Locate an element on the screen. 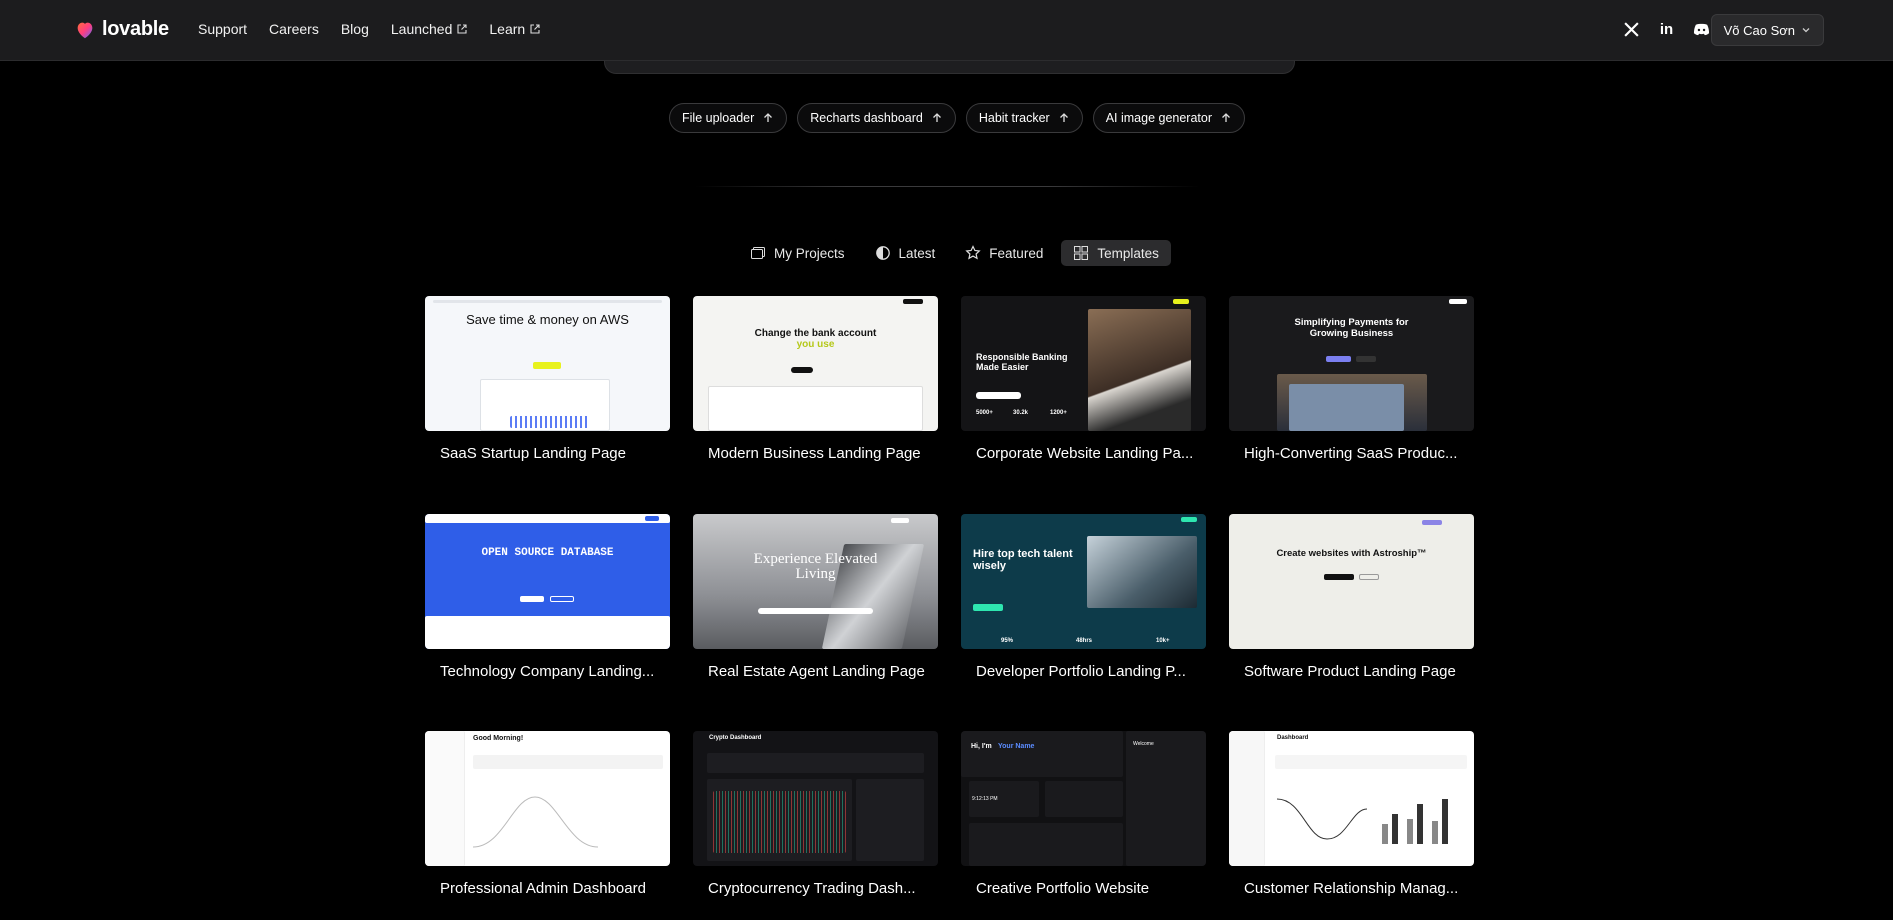 The height and width of the screenshot is (920, 1893). template-title: SaaS Startup Landing Page is located at coordinates (533, 453).